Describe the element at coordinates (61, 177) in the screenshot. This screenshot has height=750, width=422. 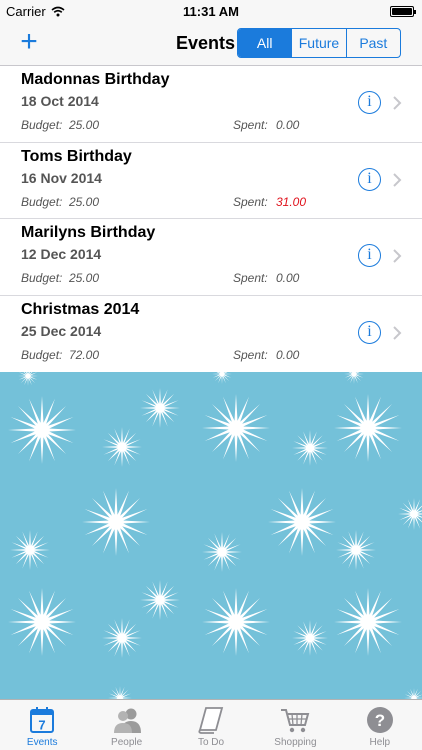
I see `event-date: 16 Nov 2014` at that location.